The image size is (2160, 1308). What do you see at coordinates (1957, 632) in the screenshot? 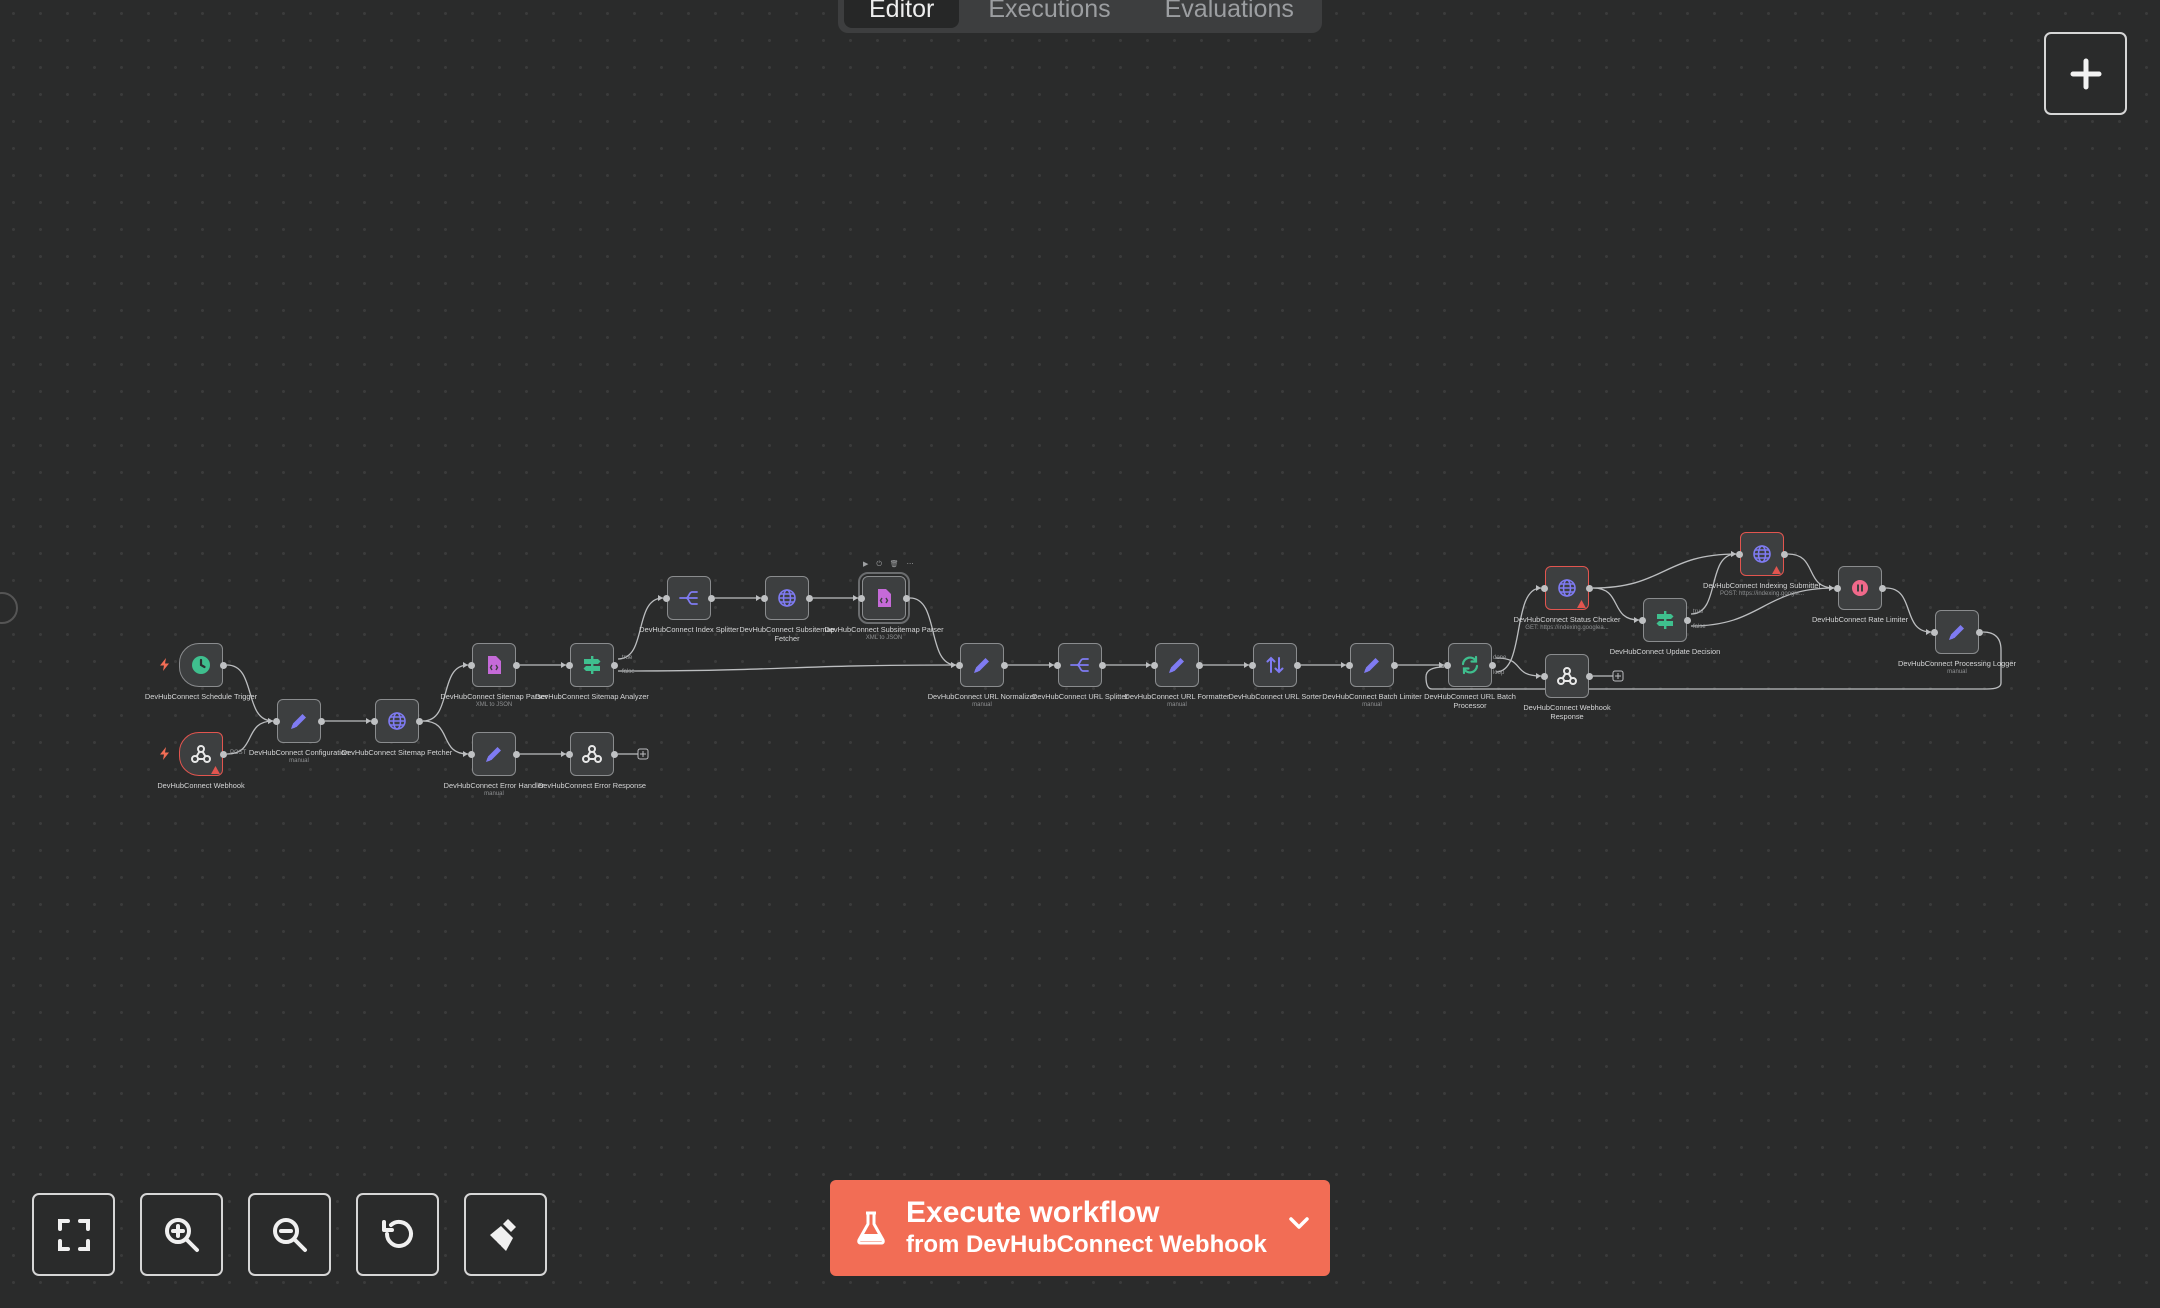
I see `node-proc-logger` at bounding box center [1957, 632].